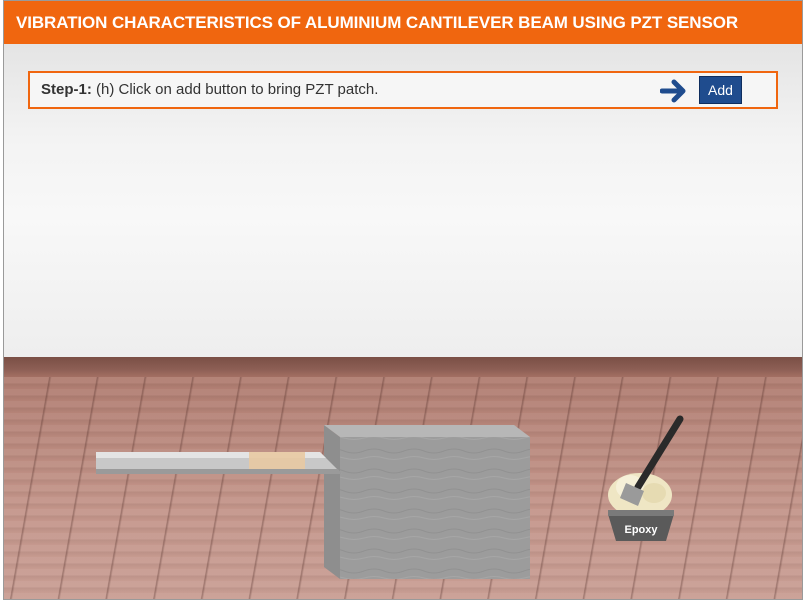  What do you see at coordinates (427, 502) in the screenshot?
I see `clamp-block` at bounding box center [427, 502].